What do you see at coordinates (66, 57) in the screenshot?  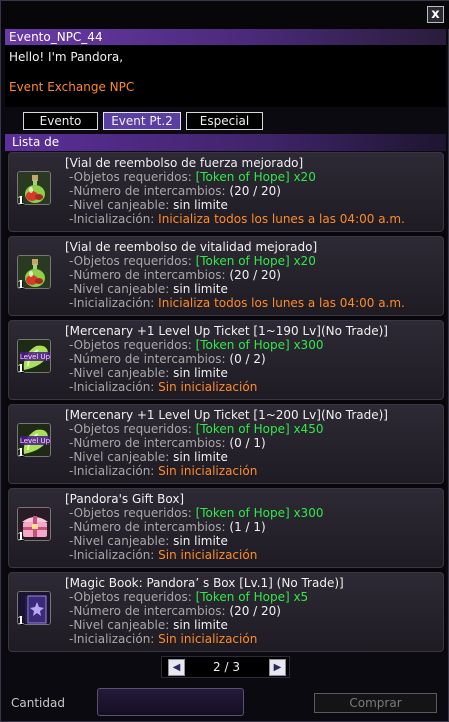 I see `npc-greeting: Hello! I'm Pandora,` at bounding box center [66, 57].